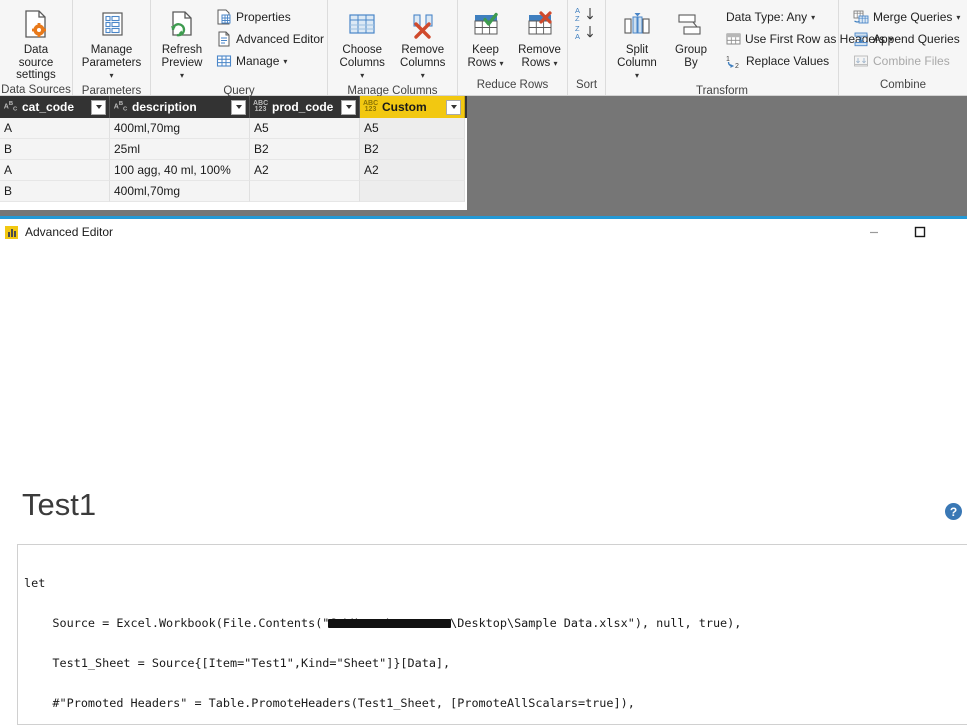 The width and height of the screenshot is (967, 725). What do you see at coordinates (180, 149) in the screenshot?
I see `cell-description: 25ml` at bounding box center [180, 149].